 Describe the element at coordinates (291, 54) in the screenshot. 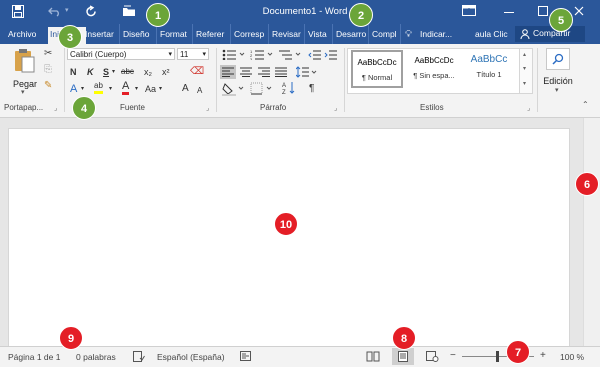

I see `multilevel-list-icon` at that location.